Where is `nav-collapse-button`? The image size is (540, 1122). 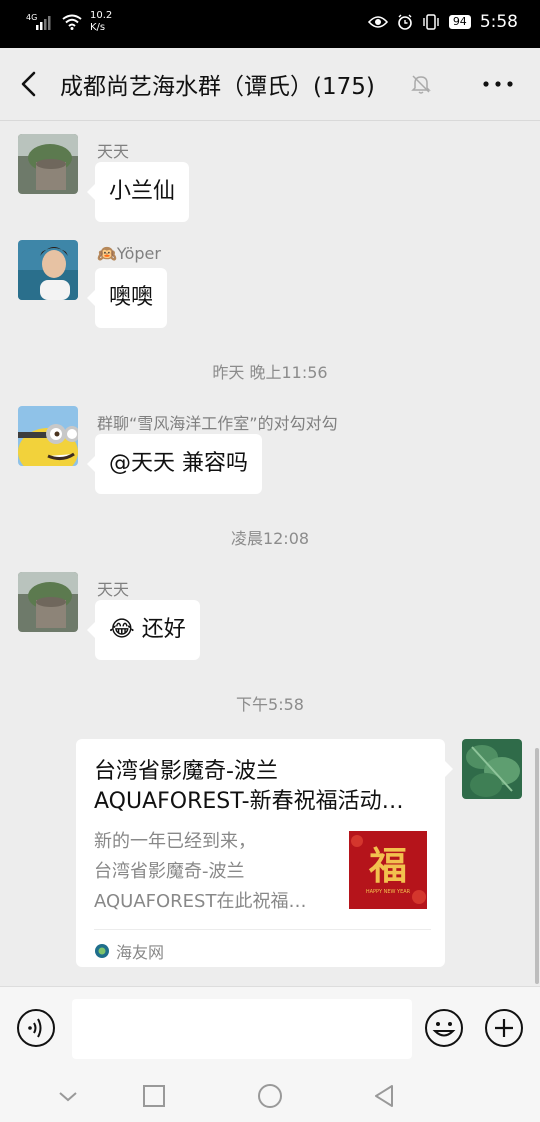
nav-collapse-button is located at coordinates (68, 1096).